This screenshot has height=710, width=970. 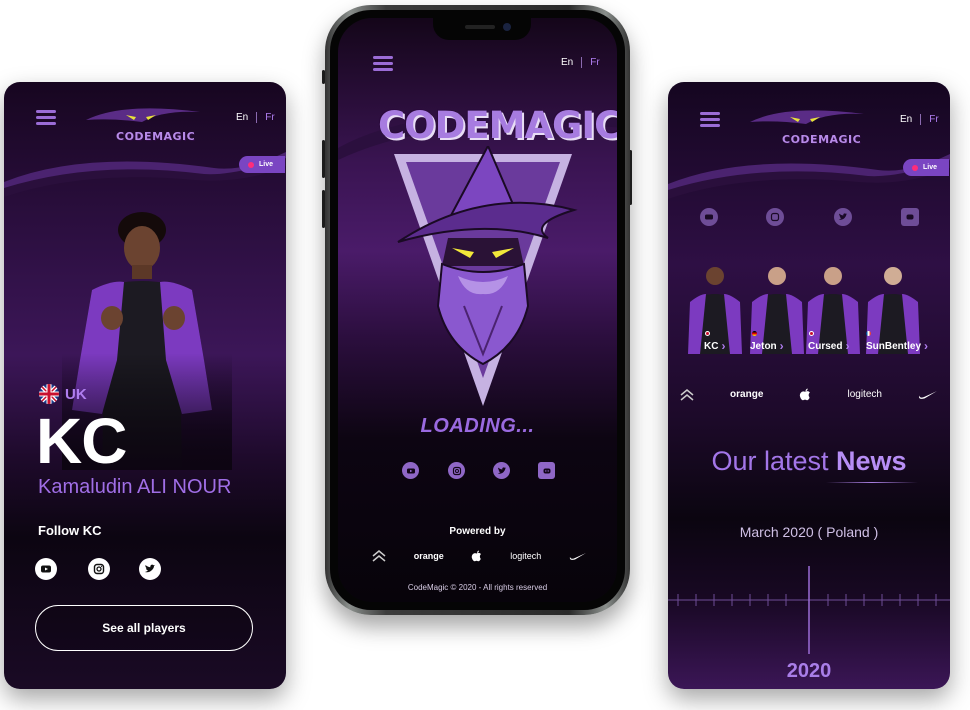 What do you see at coordinates (894, 346) in the screenshot?
I see `team-player-name: SunBentley` at bounding box center [894, 346].